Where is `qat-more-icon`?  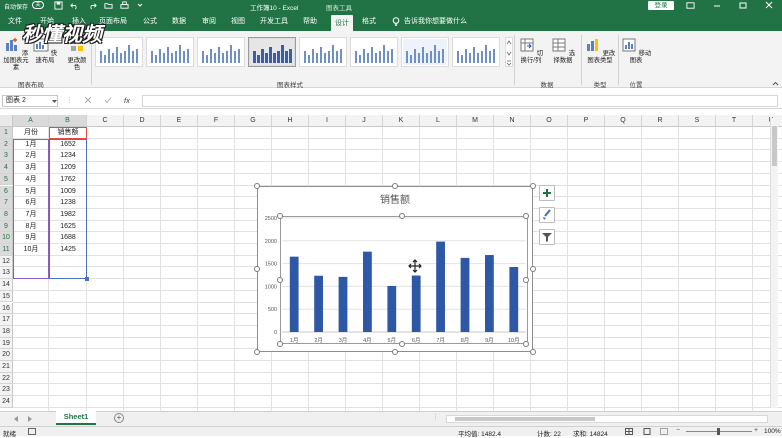 qat-more-icon is located at coordinates (140, 6).